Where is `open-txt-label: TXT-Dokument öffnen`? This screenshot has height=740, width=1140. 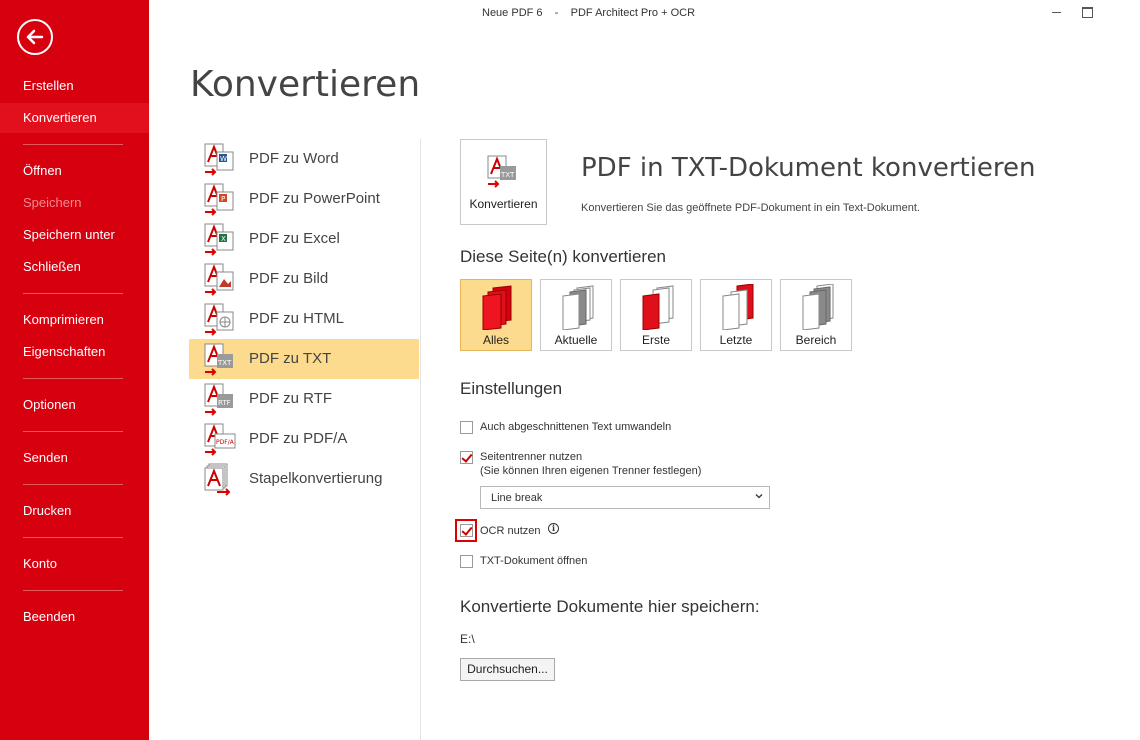
open-txt-label: TXT-Dokument öffnen is located at coordinates (534, 561).